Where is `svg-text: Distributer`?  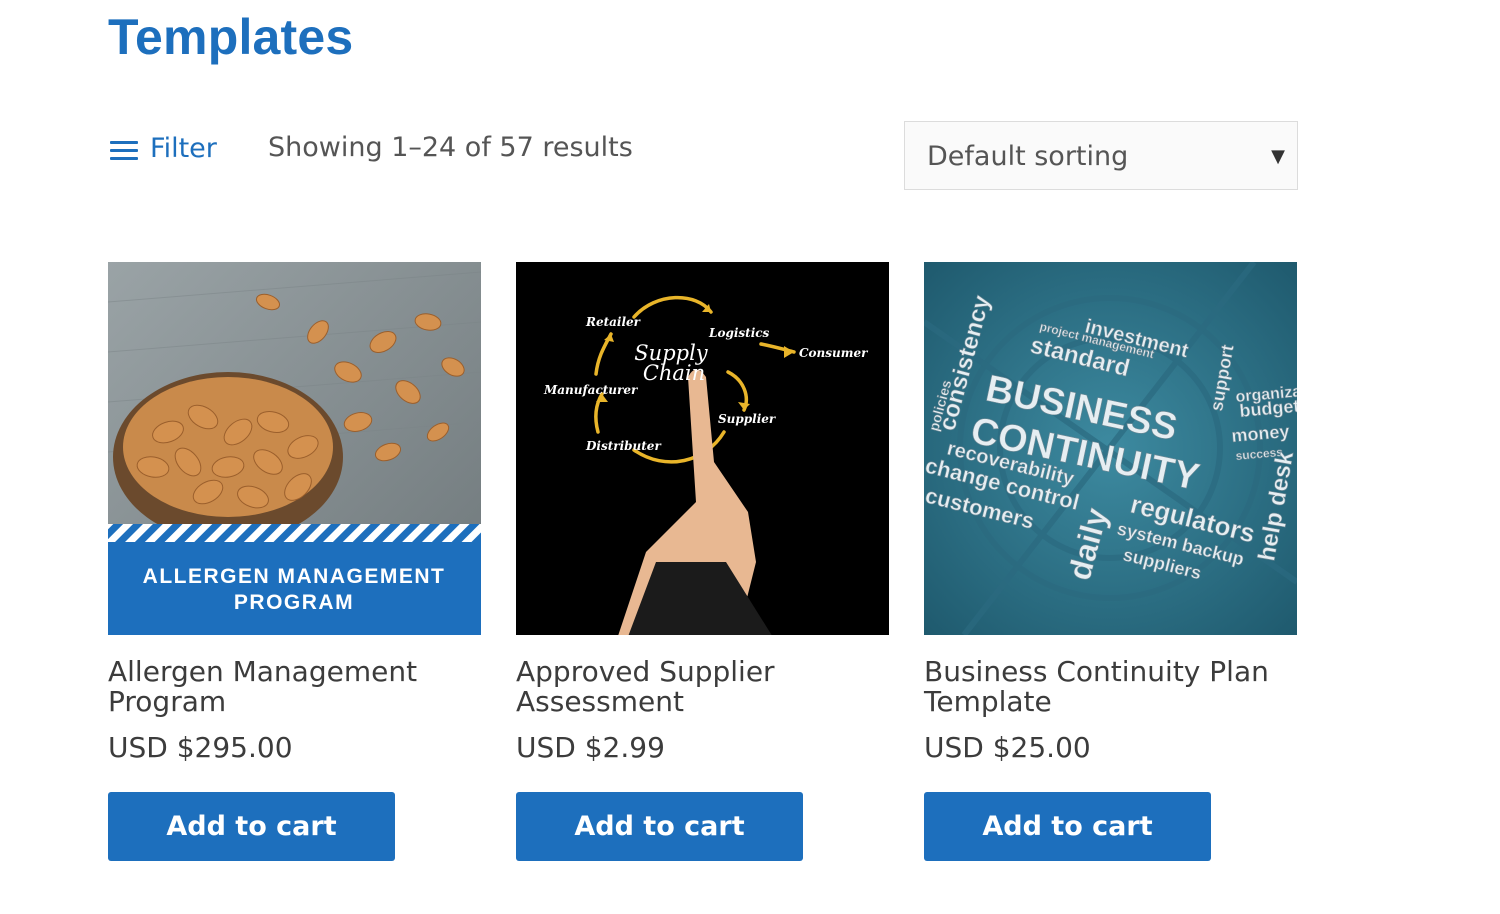 svg-text: Distributer is located at coordinates (623, 446).